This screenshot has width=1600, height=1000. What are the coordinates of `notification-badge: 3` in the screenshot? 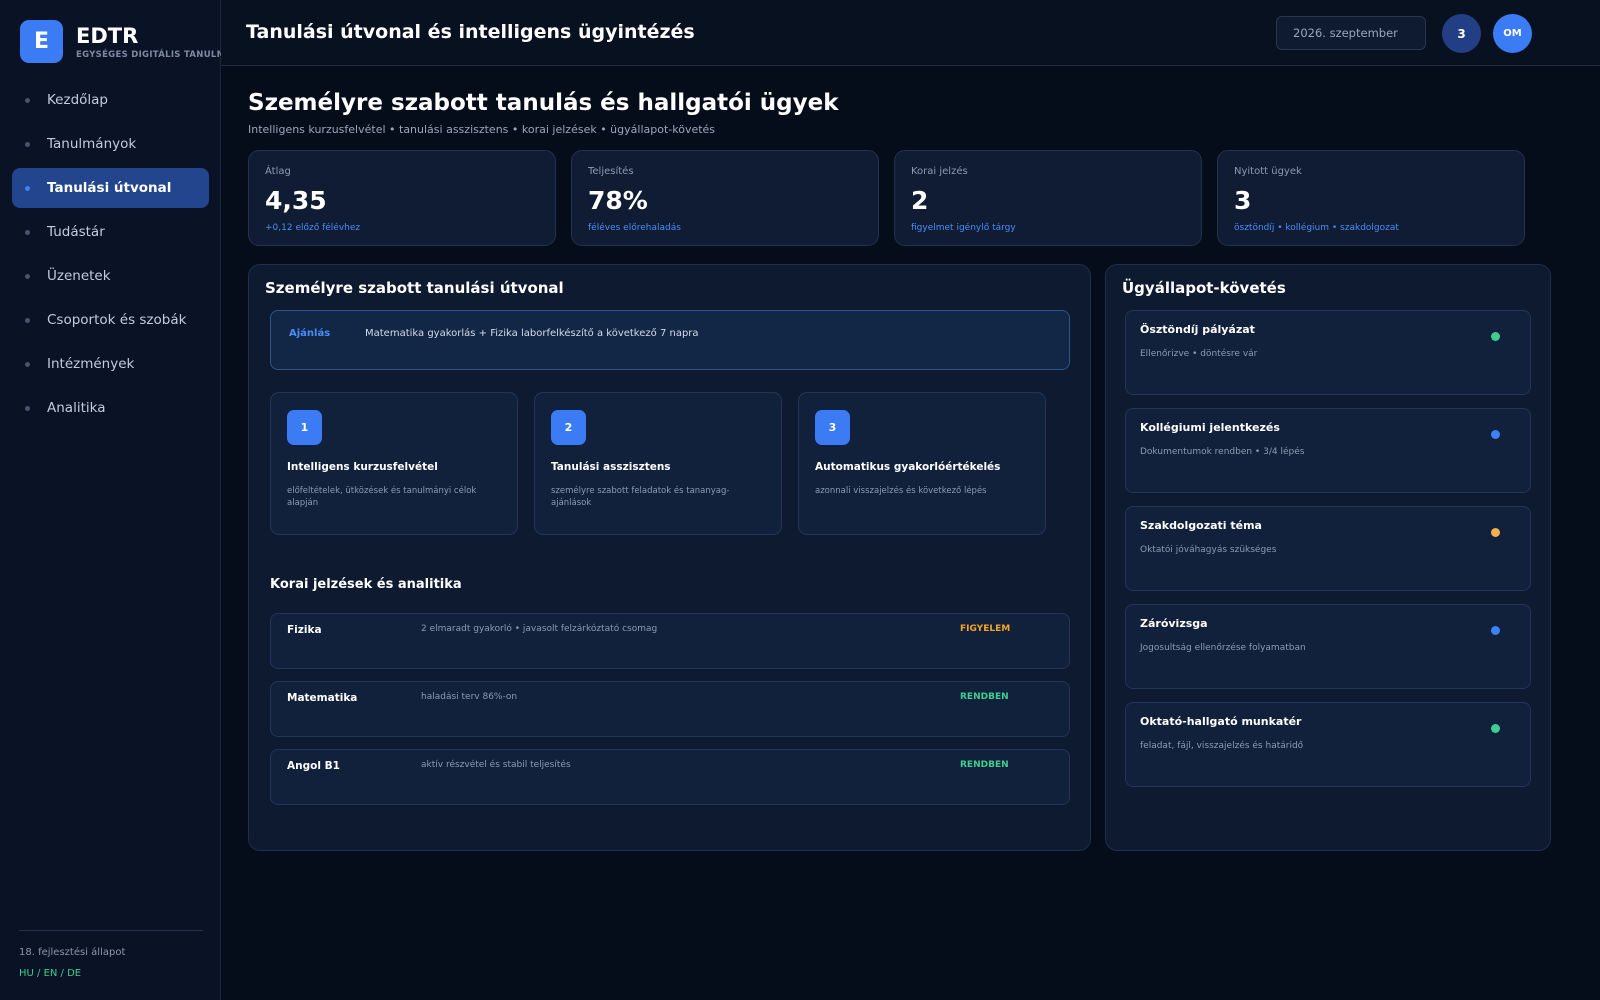 It's located at (1461, 33).